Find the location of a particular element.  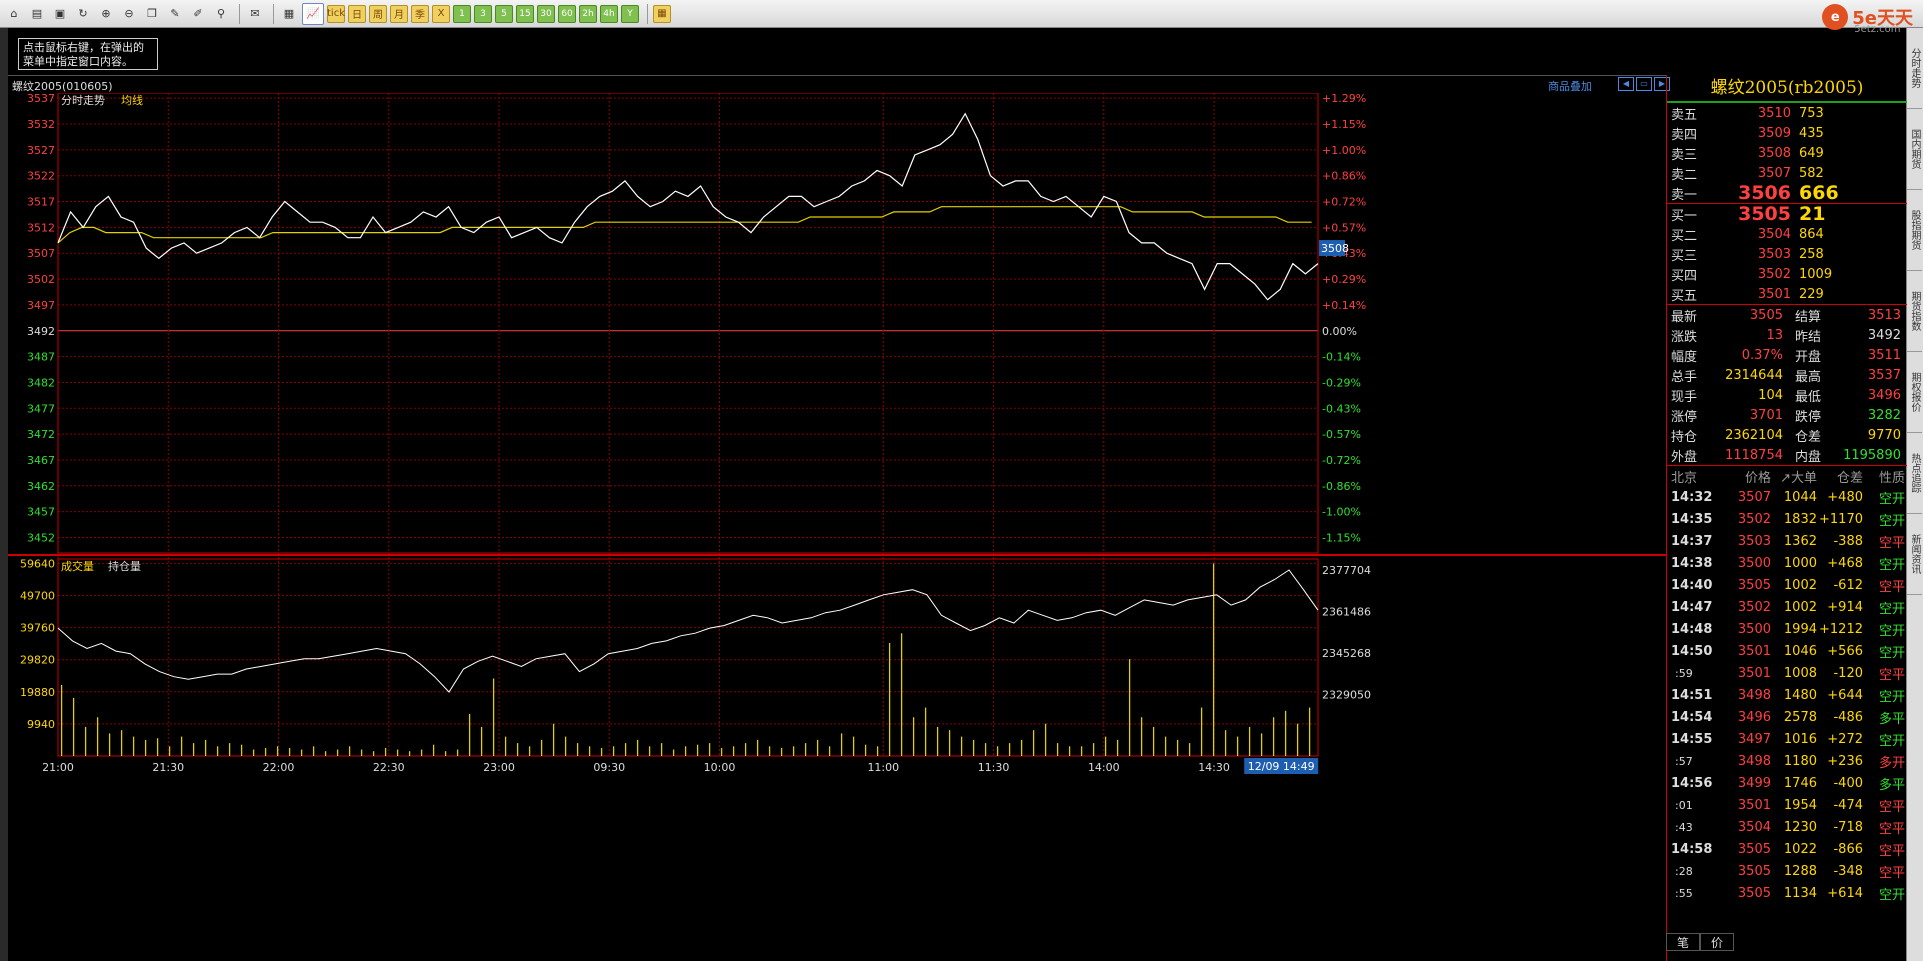

period-button-日: 日 is located at coordinates (357, 13).